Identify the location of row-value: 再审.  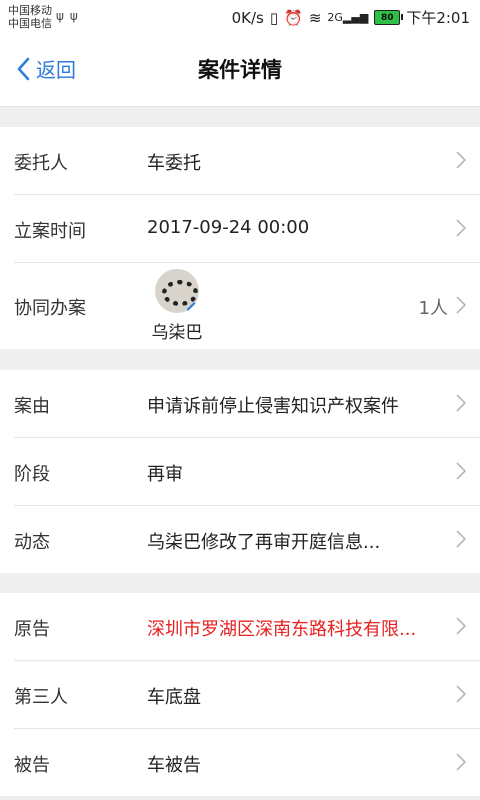
(165, 474).